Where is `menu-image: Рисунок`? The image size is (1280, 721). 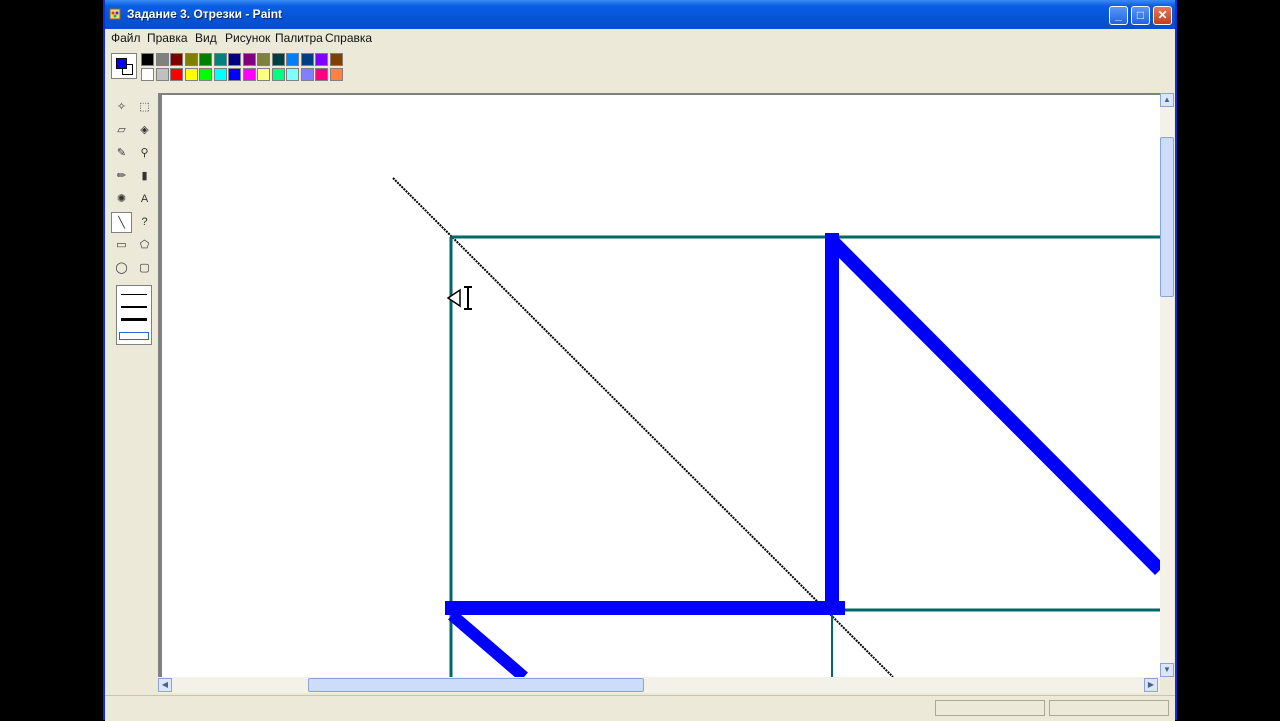
menu-image: Рисунок is located at coordinates (247, 38).